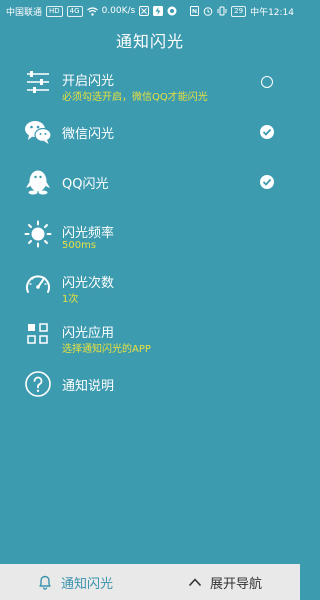 The image size is (320, 600). I want to click on flash-frequency-row: 闪光频率 500ms, so click(150, 234).